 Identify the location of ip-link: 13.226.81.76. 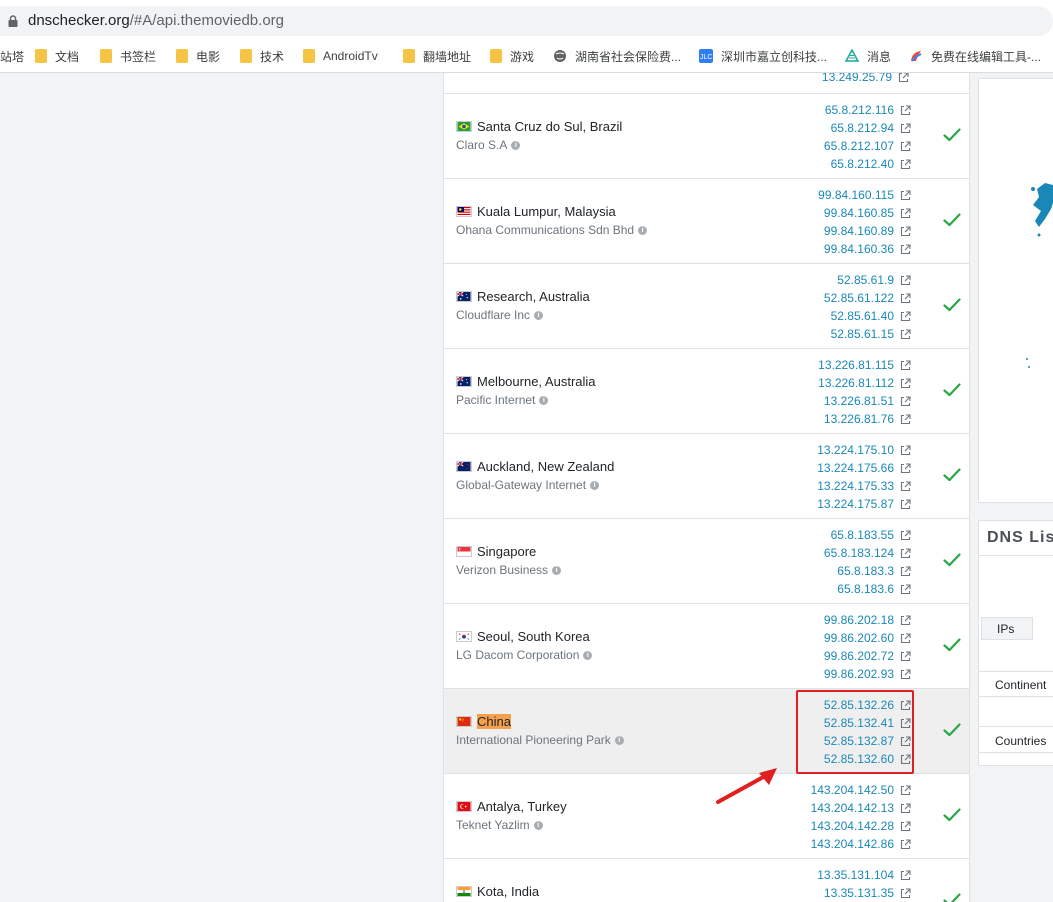
(864, 419).